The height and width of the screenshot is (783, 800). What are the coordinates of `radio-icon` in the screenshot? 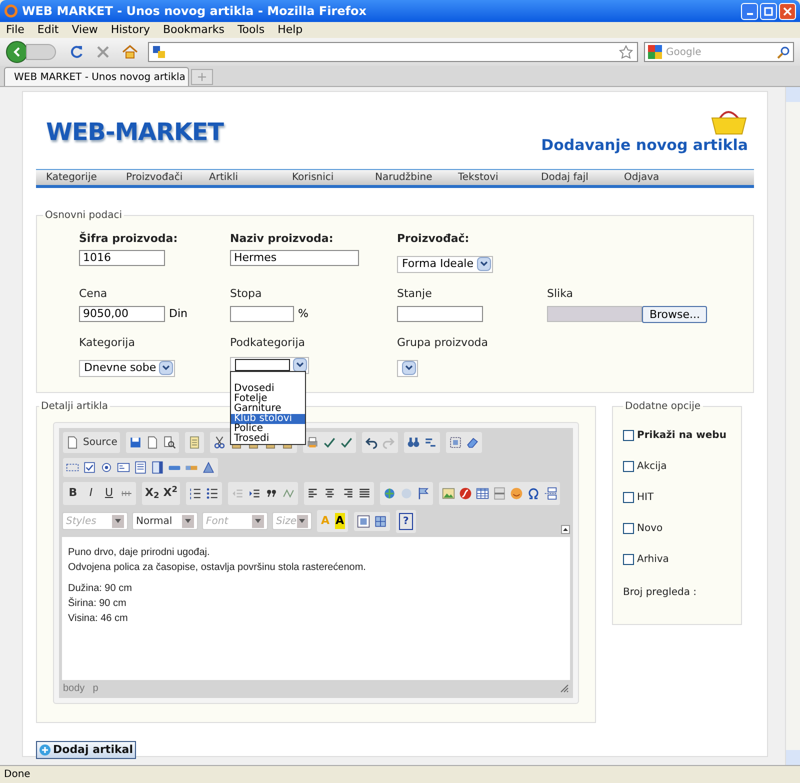 It's located at (106, 467).